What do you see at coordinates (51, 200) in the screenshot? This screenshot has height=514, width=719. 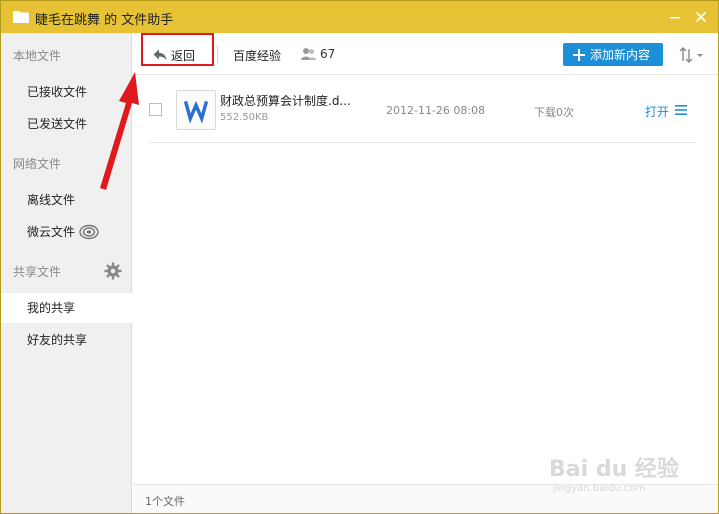 I see `sidebar-item-label: 离线文件` at bounding box center [51, 200].